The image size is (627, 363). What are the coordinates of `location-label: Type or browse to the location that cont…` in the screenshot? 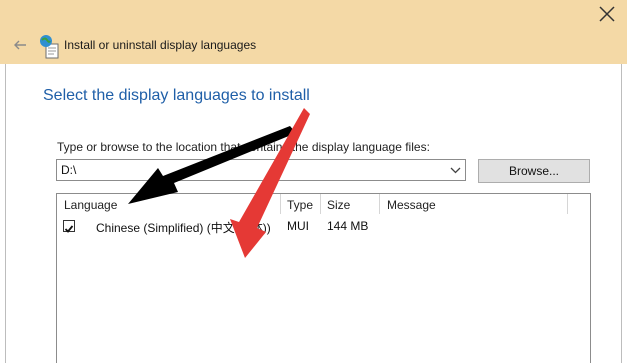 It's located at (243, 147).